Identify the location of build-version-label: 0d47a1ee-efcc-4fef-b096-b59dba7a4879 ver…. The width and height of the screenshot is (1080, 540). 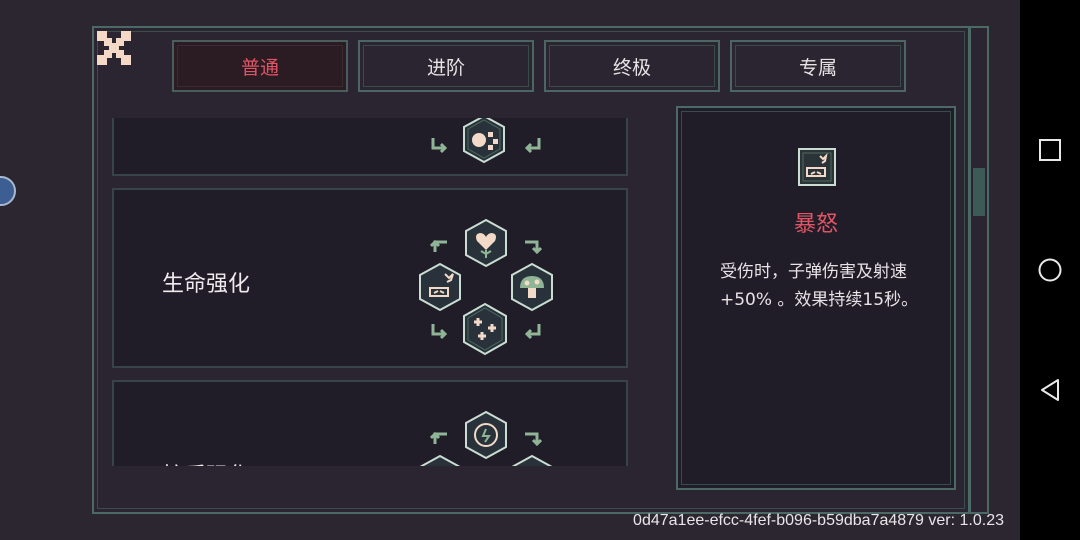
(818, 520).